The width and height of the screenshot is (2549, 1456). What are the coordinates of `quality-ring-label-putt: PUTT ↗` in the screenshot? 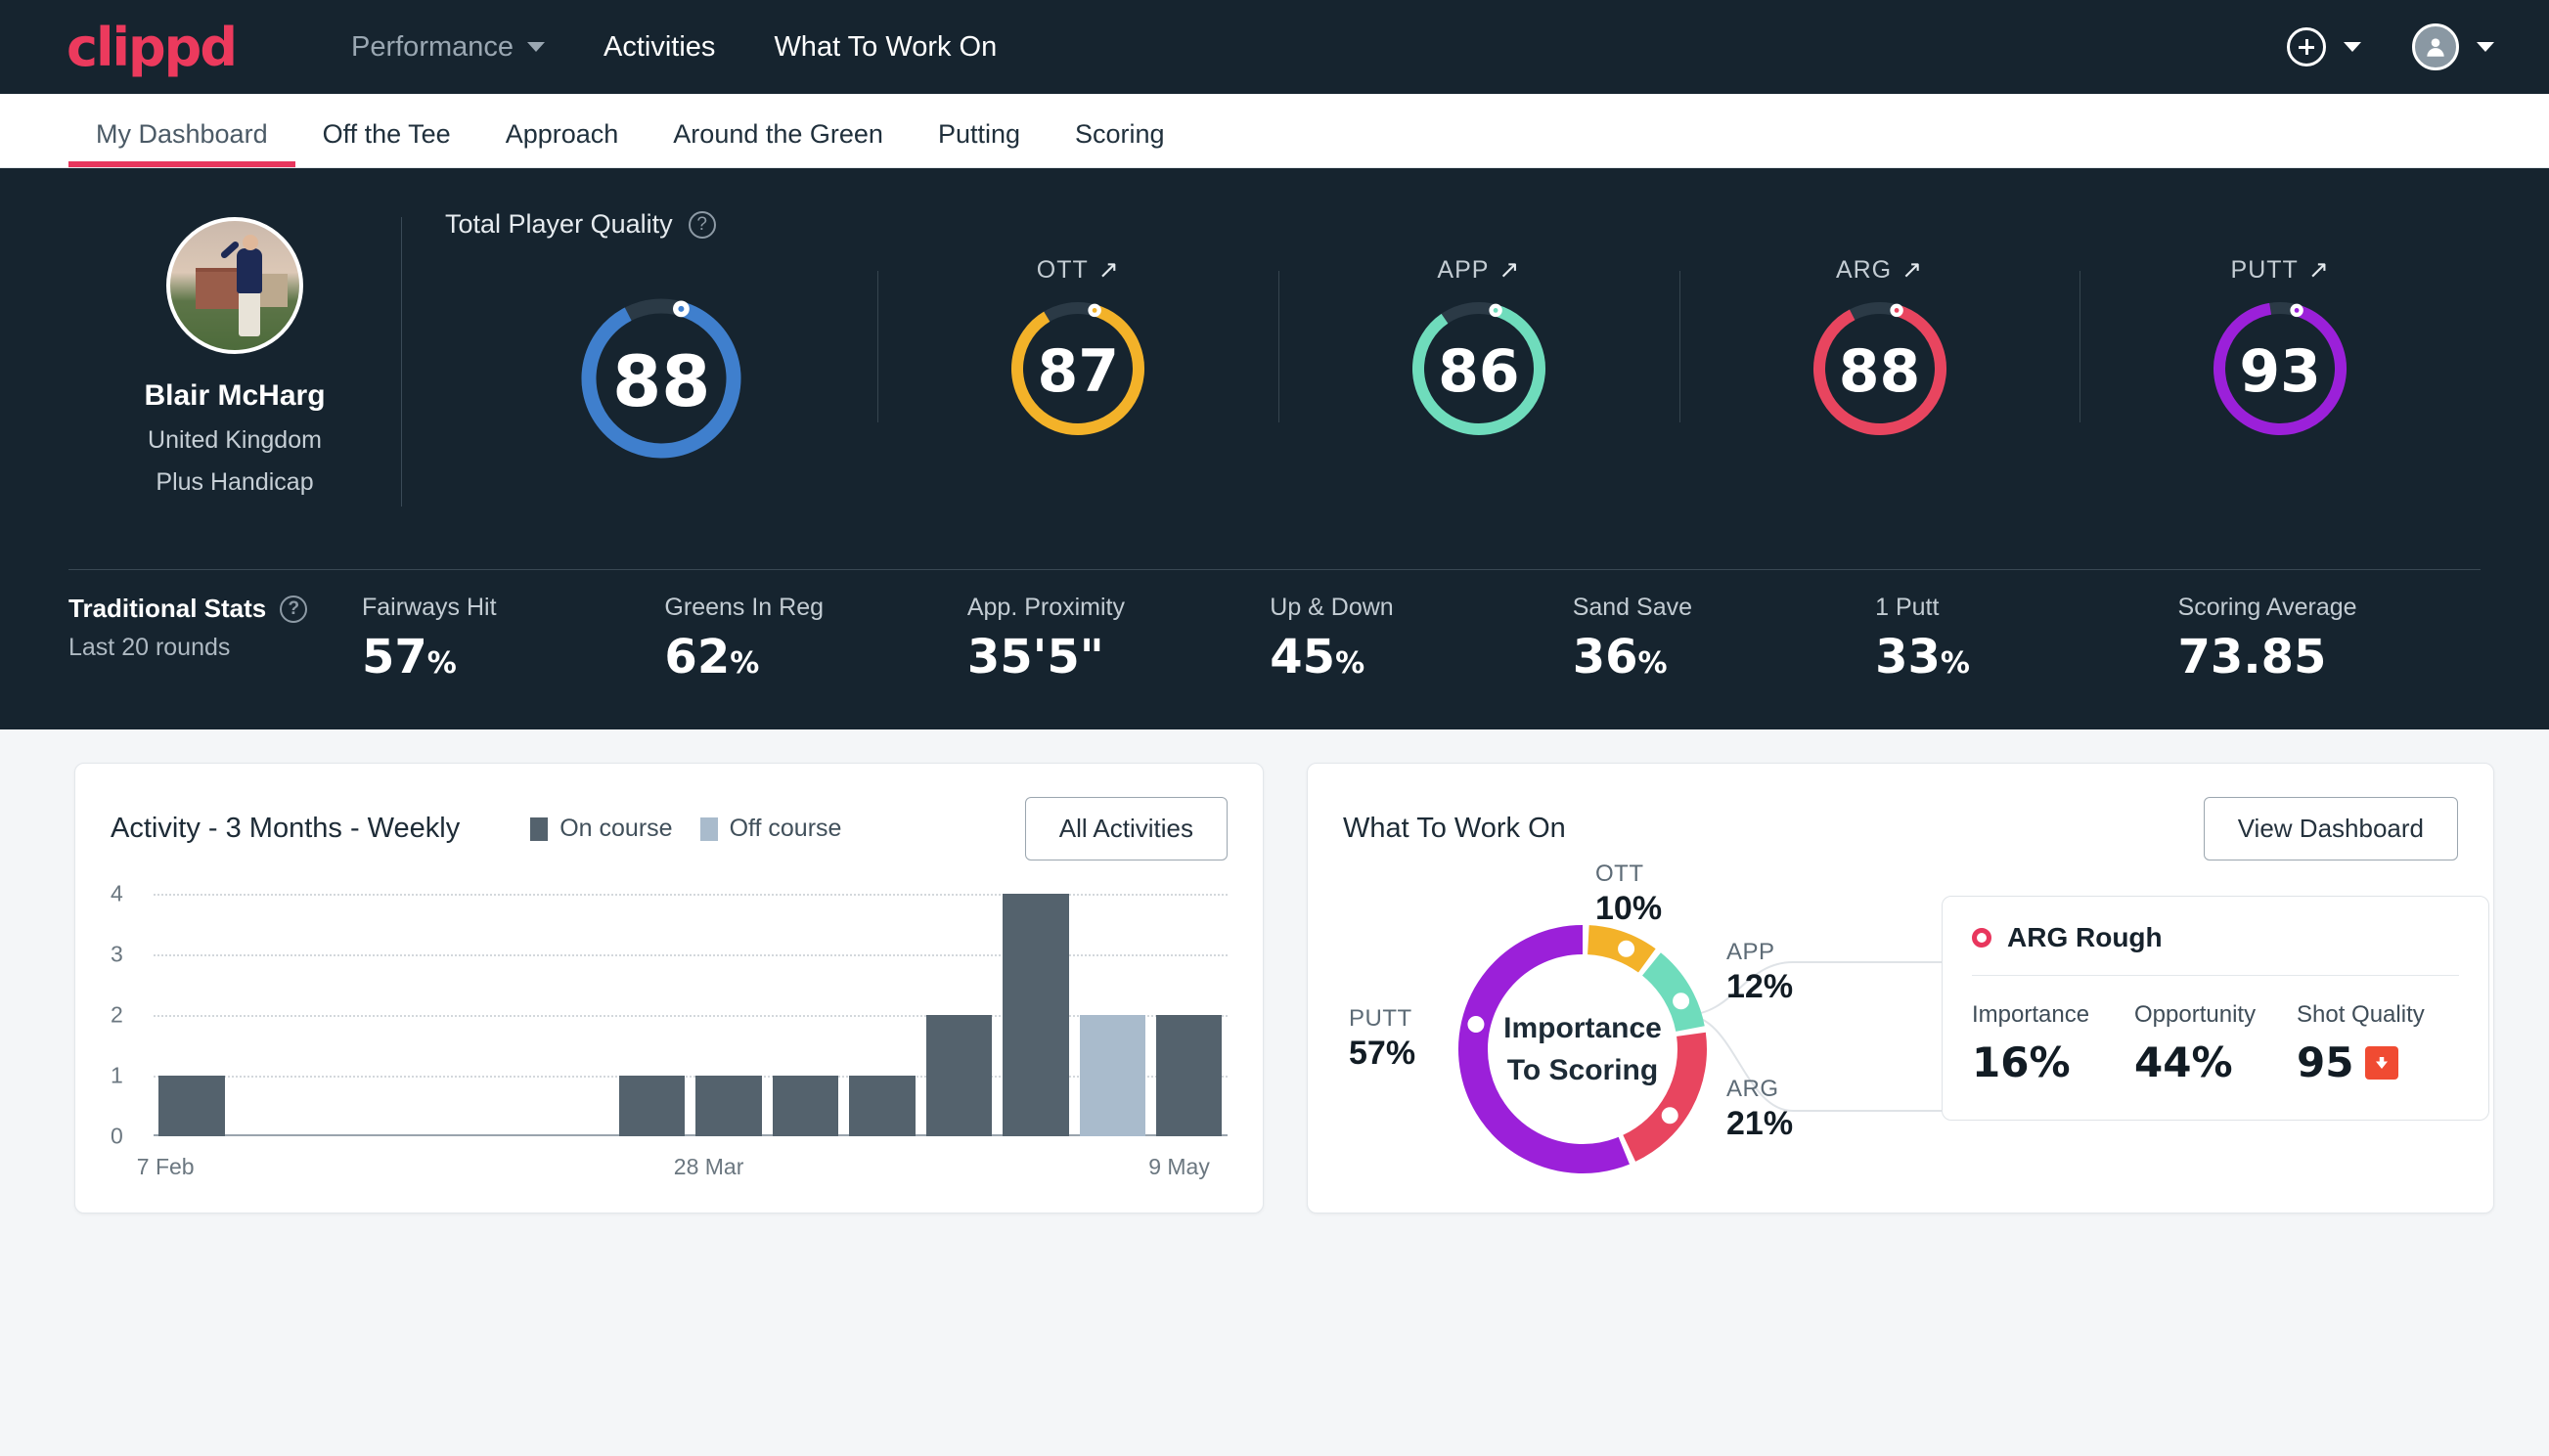 It's located at (2280, 270).